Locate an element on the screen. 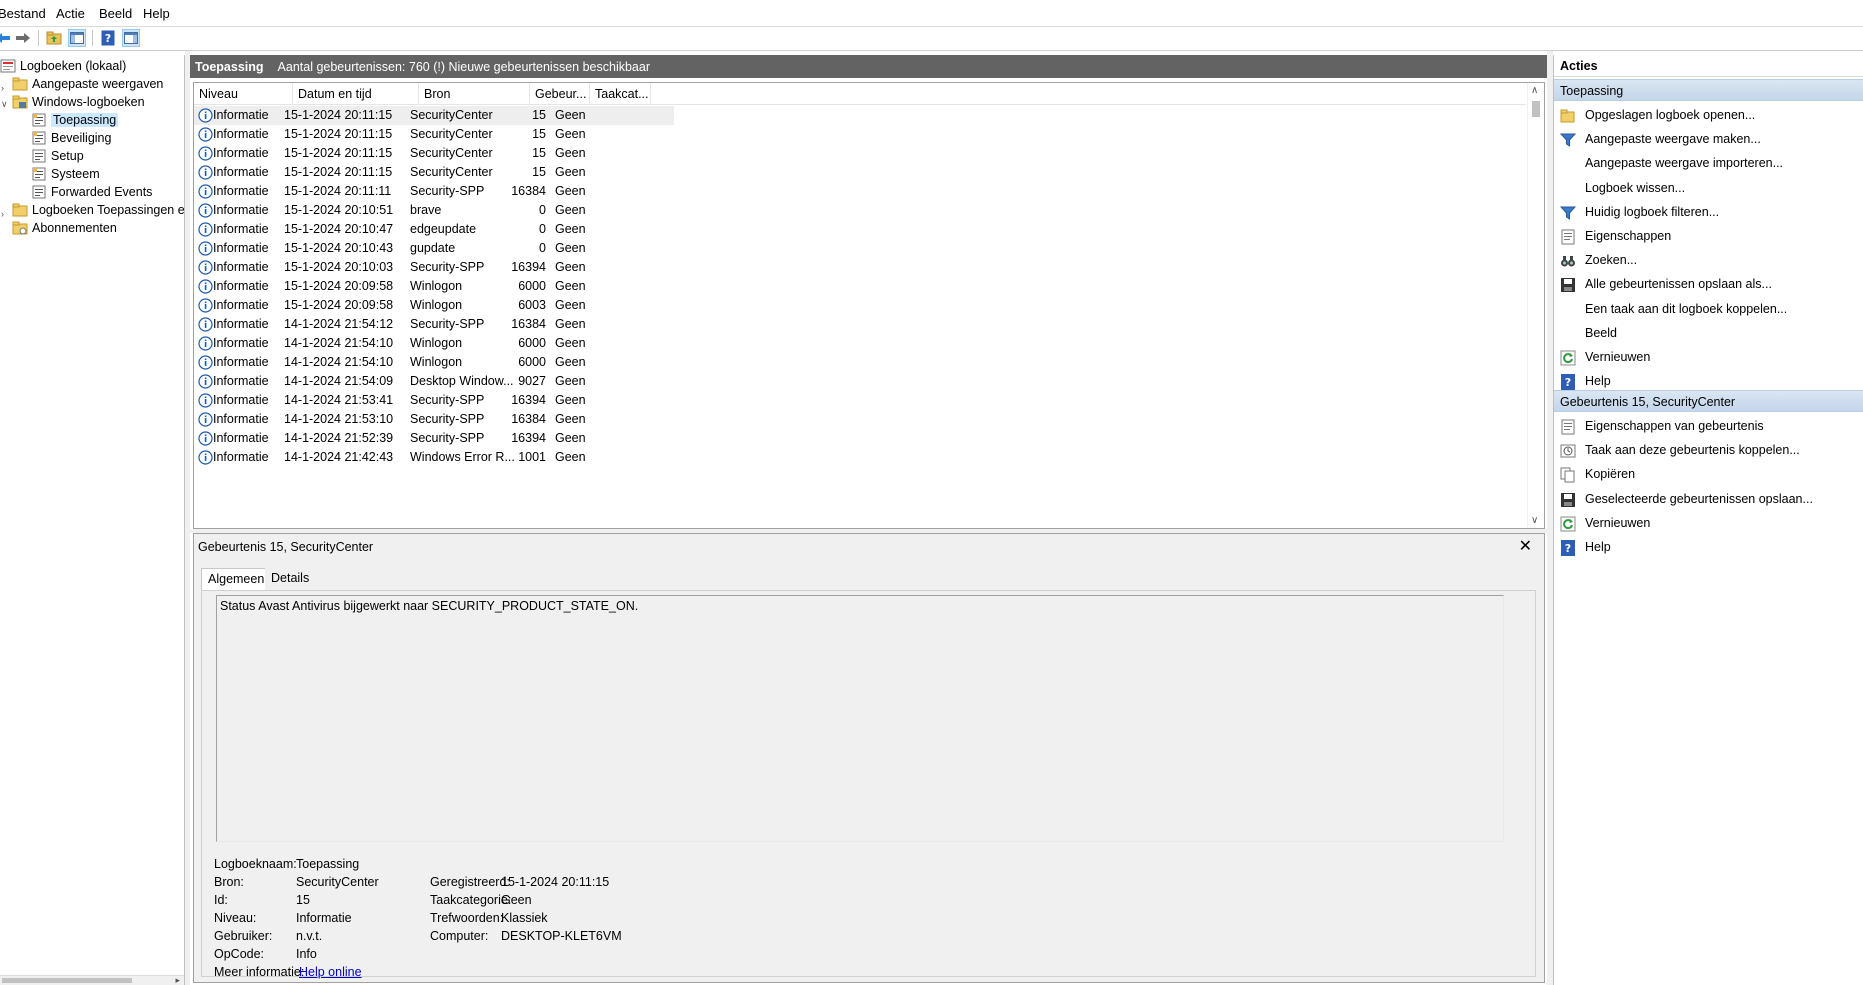 Image resolution: width=1863 pixels, height=985 pixels. action-label: Kopiëren is located at coordinates (1610, 474).